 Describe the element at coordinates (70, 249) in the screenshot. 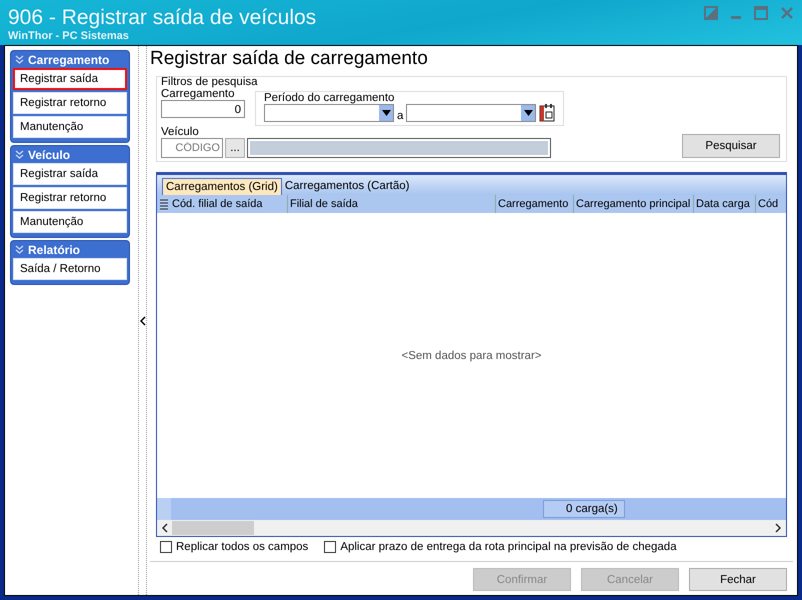

I see `group-header: Relatório` at that location.